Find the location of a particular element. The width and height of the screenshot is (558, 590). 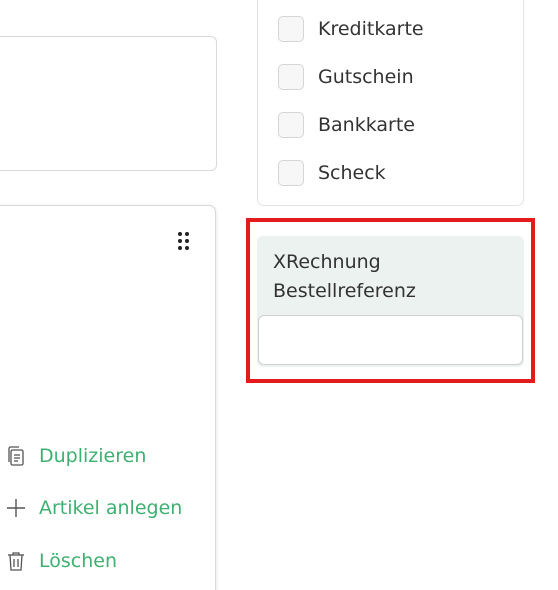

duplicate-icon is located at coordinates (16, 456).